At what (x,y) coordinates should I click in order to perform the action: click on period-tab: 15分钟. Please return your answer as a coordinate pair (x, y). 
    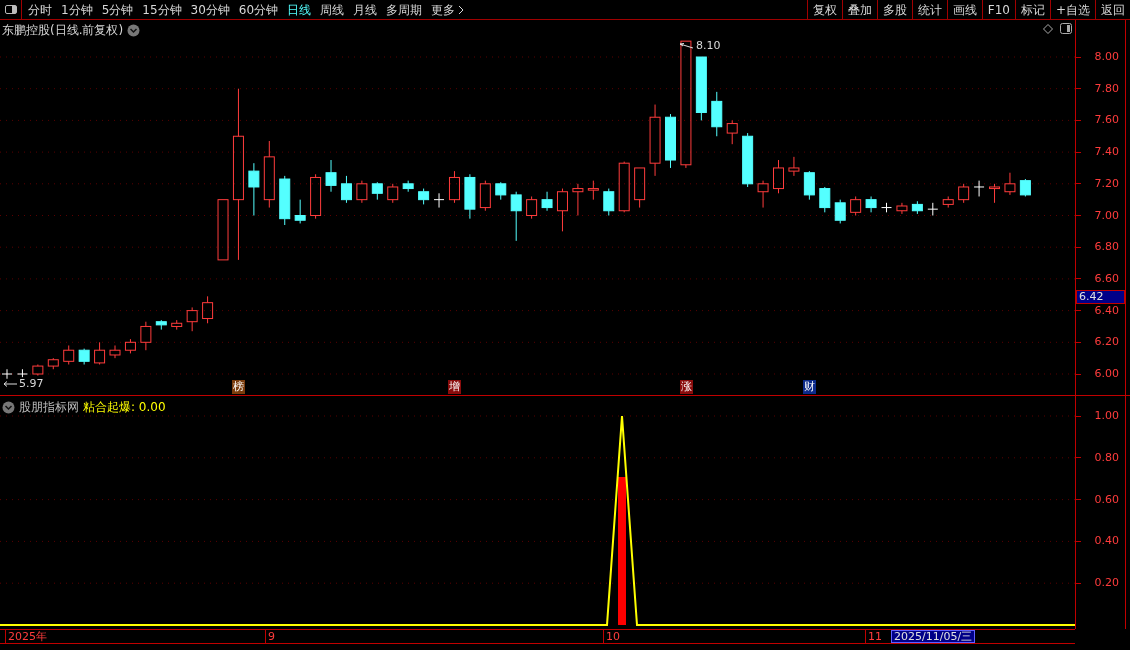
    Looking at the image, I should click on (162, 9).